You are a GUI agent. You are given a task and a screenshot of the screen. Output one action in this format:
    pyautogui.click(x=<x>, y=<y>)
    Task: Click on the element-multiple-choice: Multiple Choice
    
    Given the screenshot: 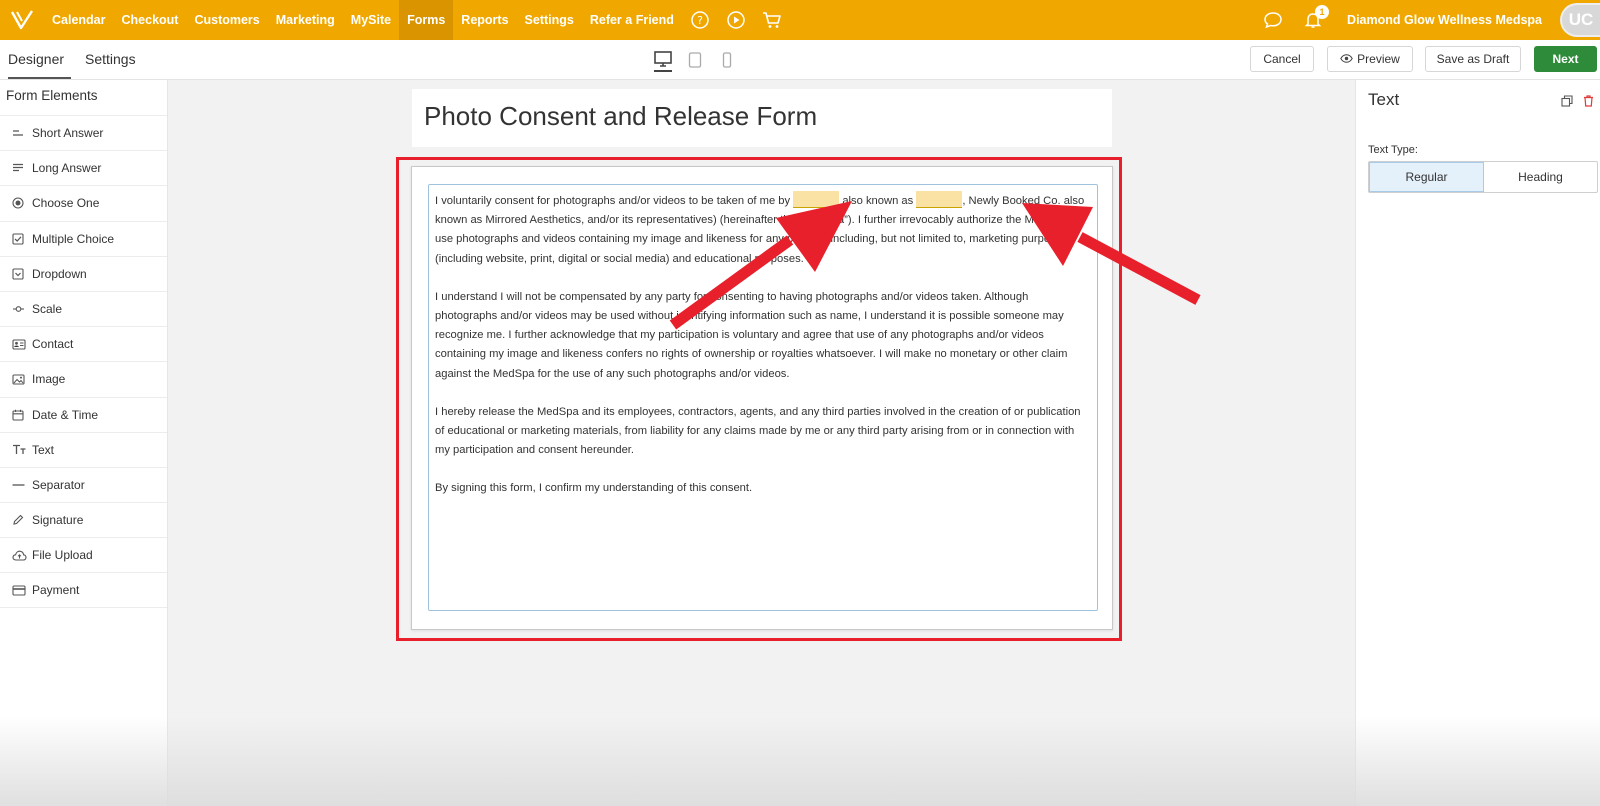 What is the action you would take?
    pyautogui.click(x=83, y=238)
    